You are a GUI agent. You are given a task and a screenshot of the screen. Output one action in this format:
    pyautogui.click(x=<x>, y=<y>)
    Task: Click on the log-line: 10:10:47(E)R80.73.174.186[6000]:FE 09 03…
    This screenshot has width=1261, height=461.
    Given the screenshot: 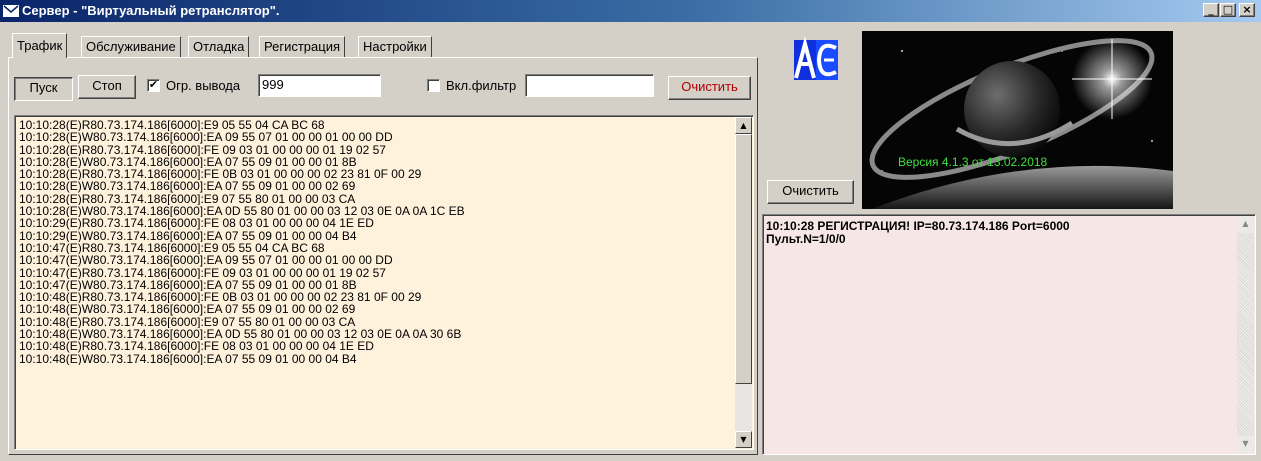 What is the action you would take?
    pyautogui.click(x=202, y=272)
    